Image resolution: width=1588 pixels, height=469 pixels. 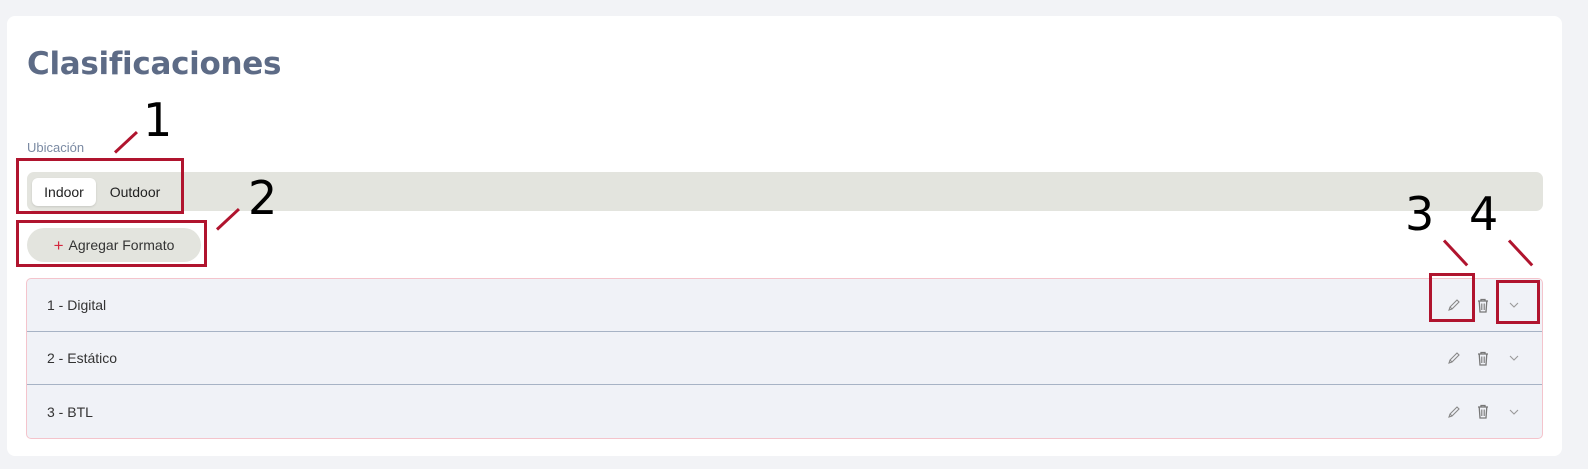 I want to click on page-title: Clasificaciones, so click(x=154, y=64).